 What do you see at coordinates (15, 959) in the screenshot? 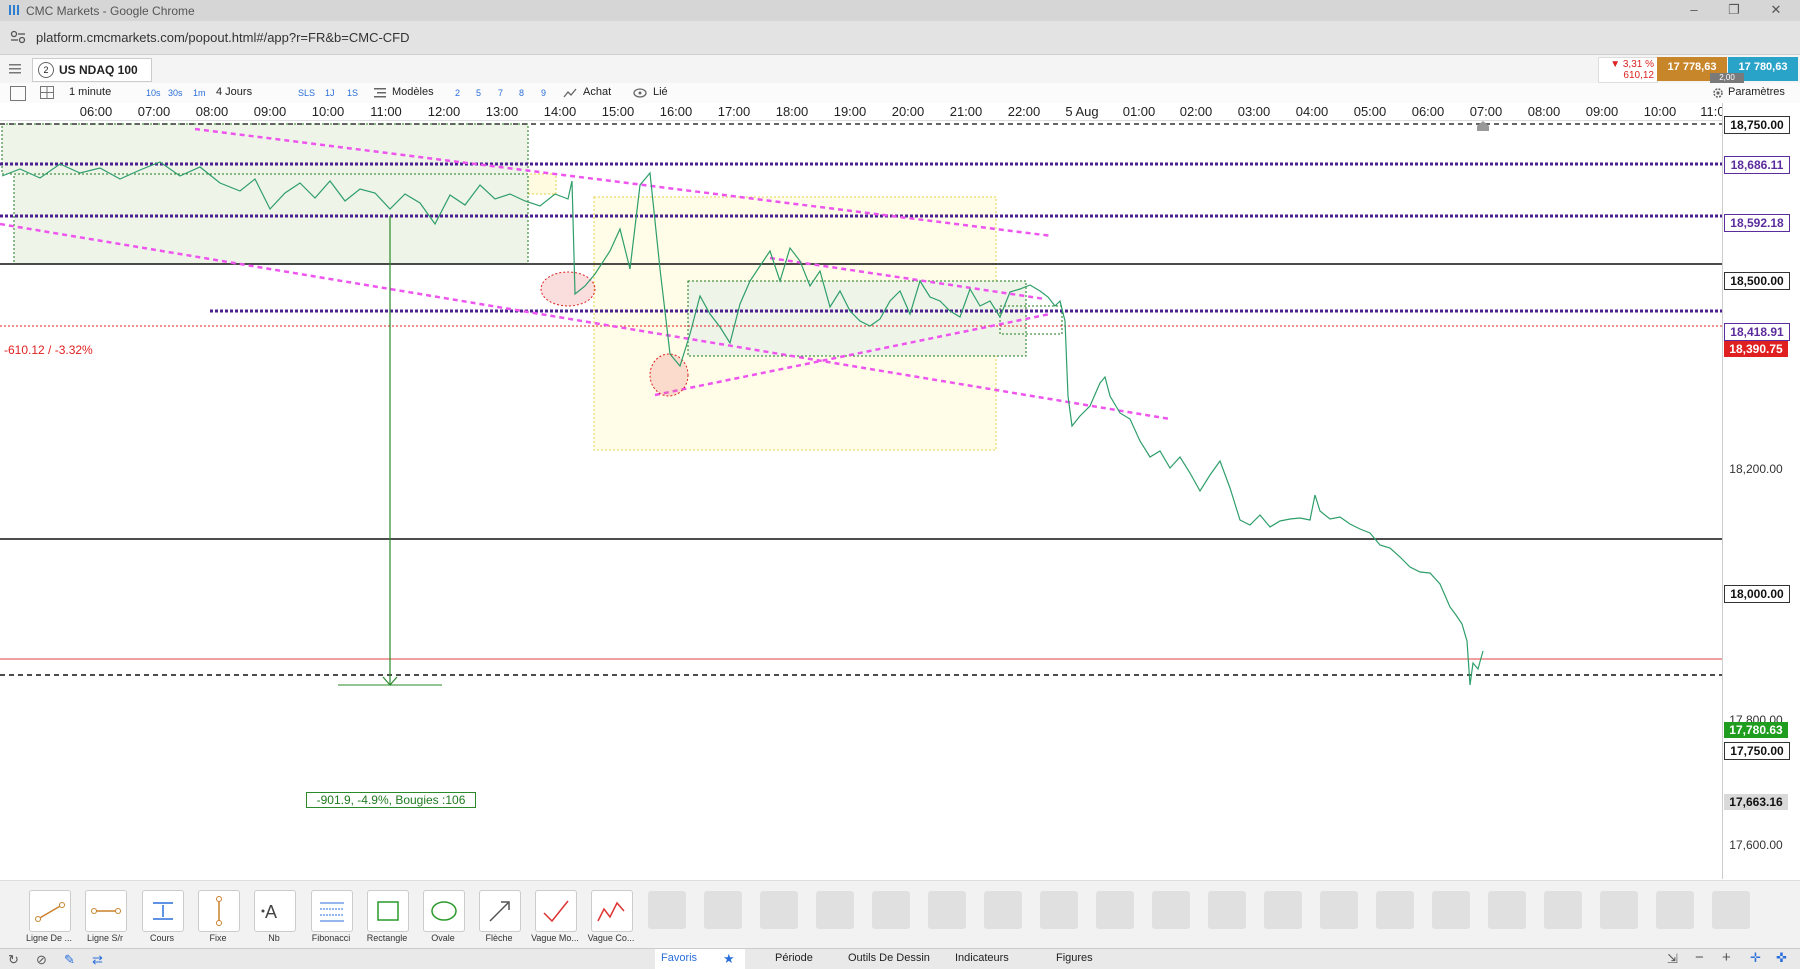
I see `refresh-icon: ↻` at bounding box center [15, 959].